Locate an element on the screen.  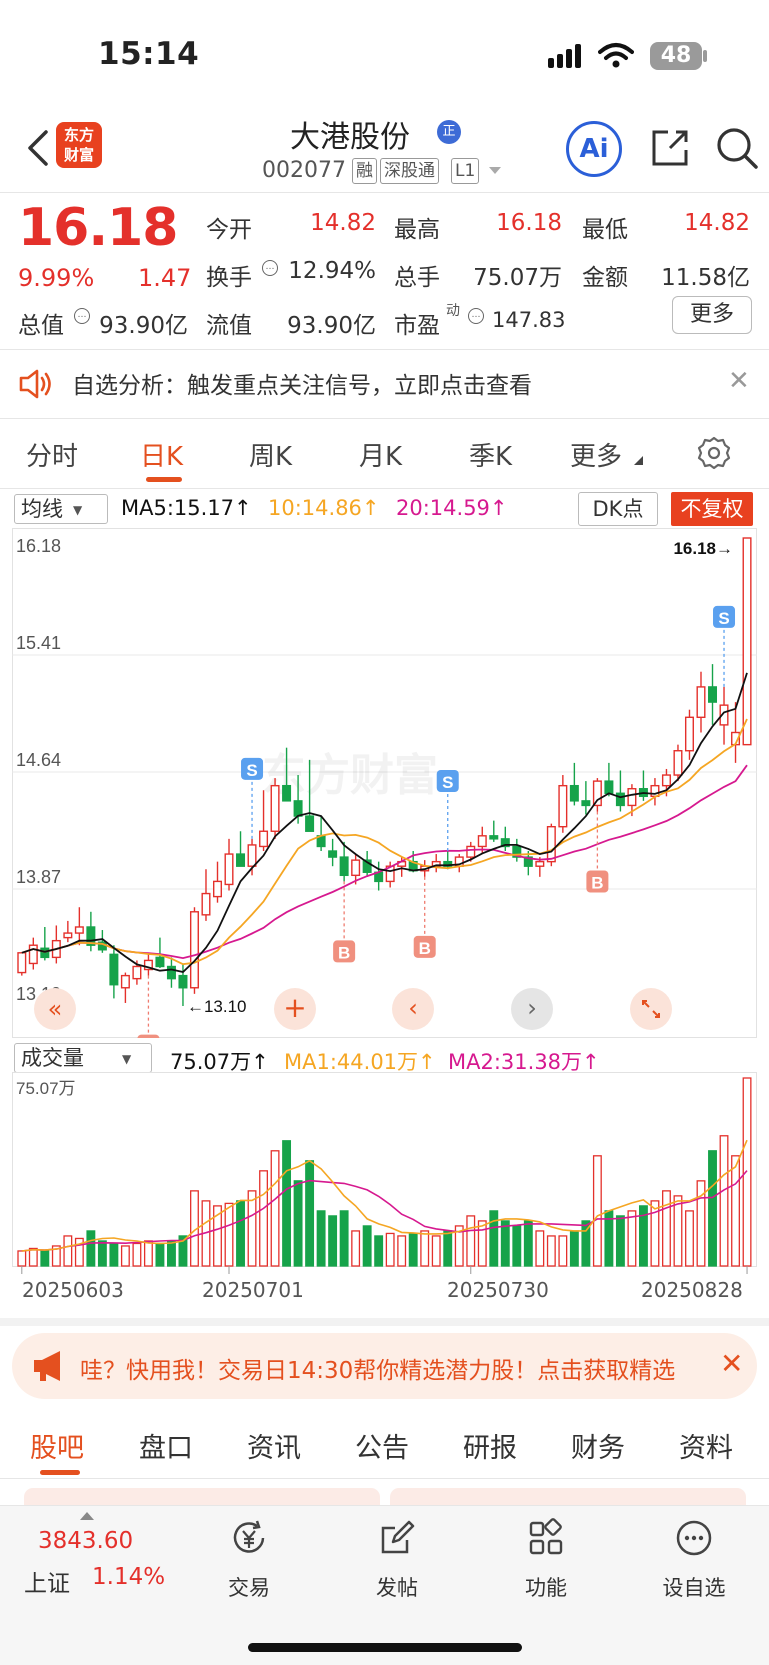
tab-financials: 财务 is located at coordinates (598, 1445).